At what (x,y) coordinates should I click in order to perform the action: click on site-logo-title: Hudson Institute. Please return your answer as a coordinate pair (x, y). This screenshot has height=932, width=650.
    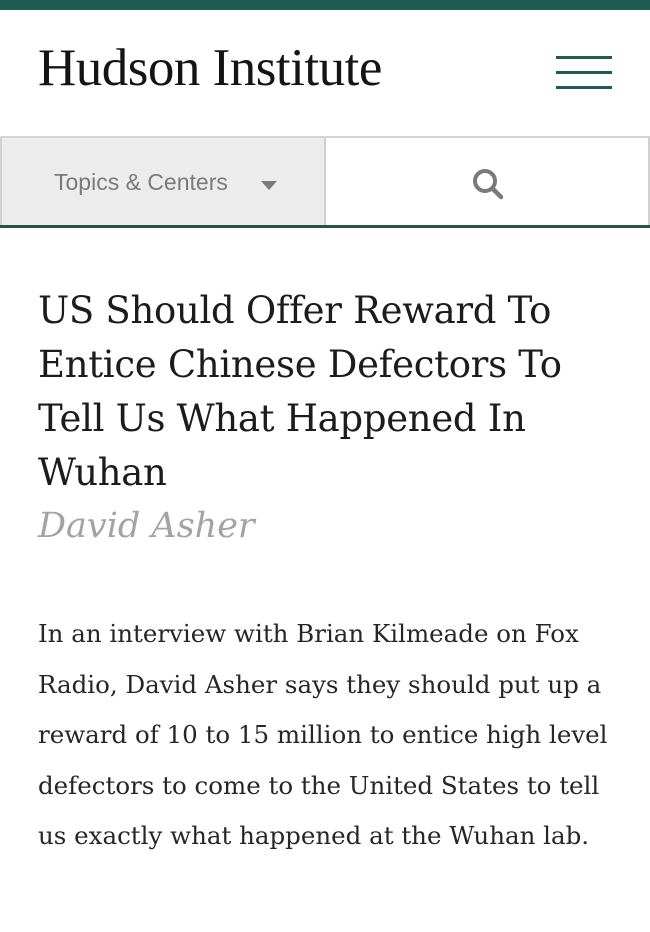
    Looking at the image, I should click on (210, 68).